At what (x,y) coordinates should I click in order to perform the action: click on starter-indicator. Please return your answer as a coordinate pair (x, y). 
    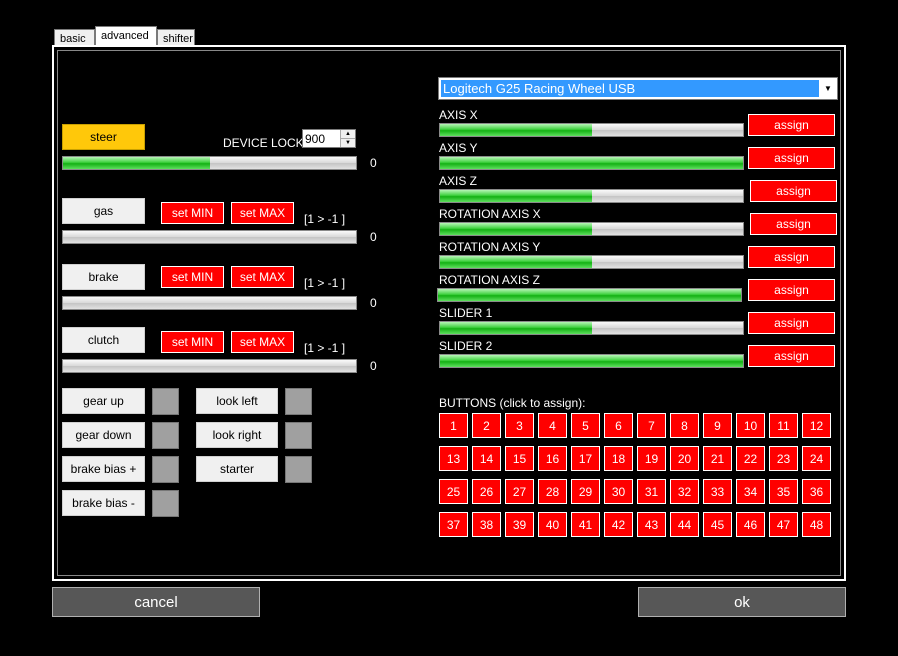
    Looking at the image, I should click on (298, 469).